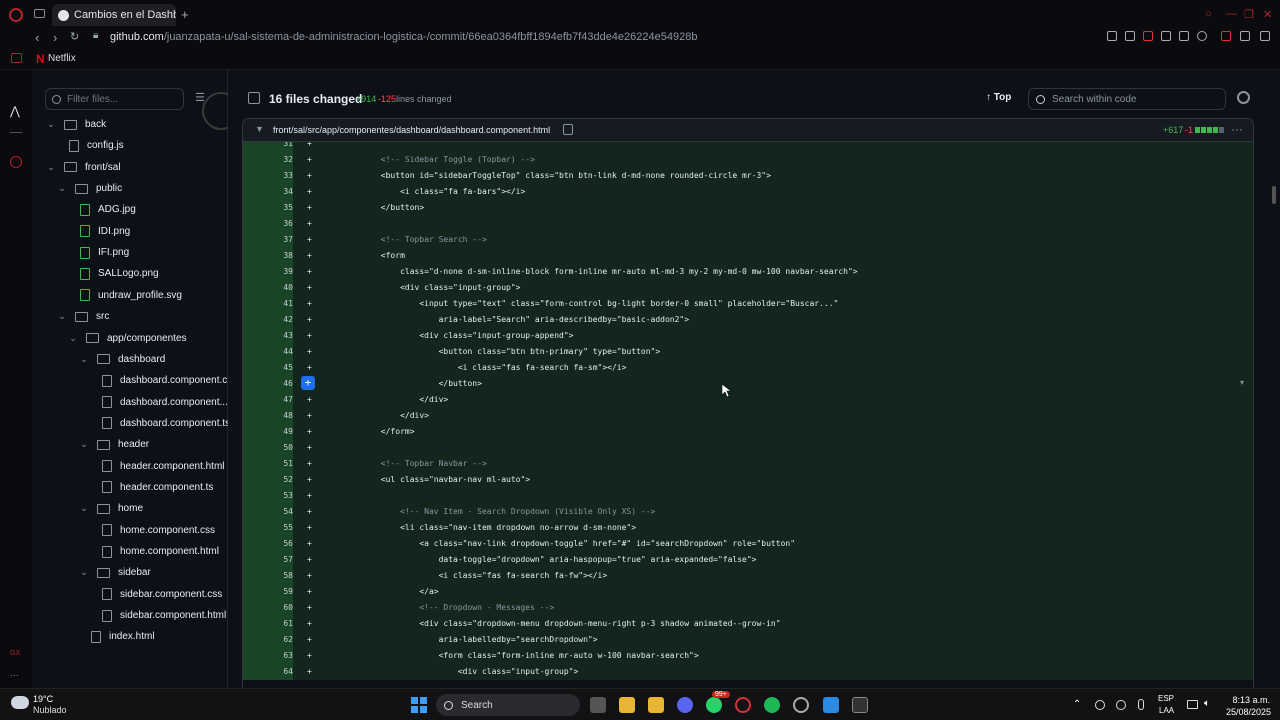 The image size is (1280, 720). What do you see at coordinates (127, 338) in the screenshot?
I see `tree-folder: ⌄ app/componentes` at bounding box center [127, 338].